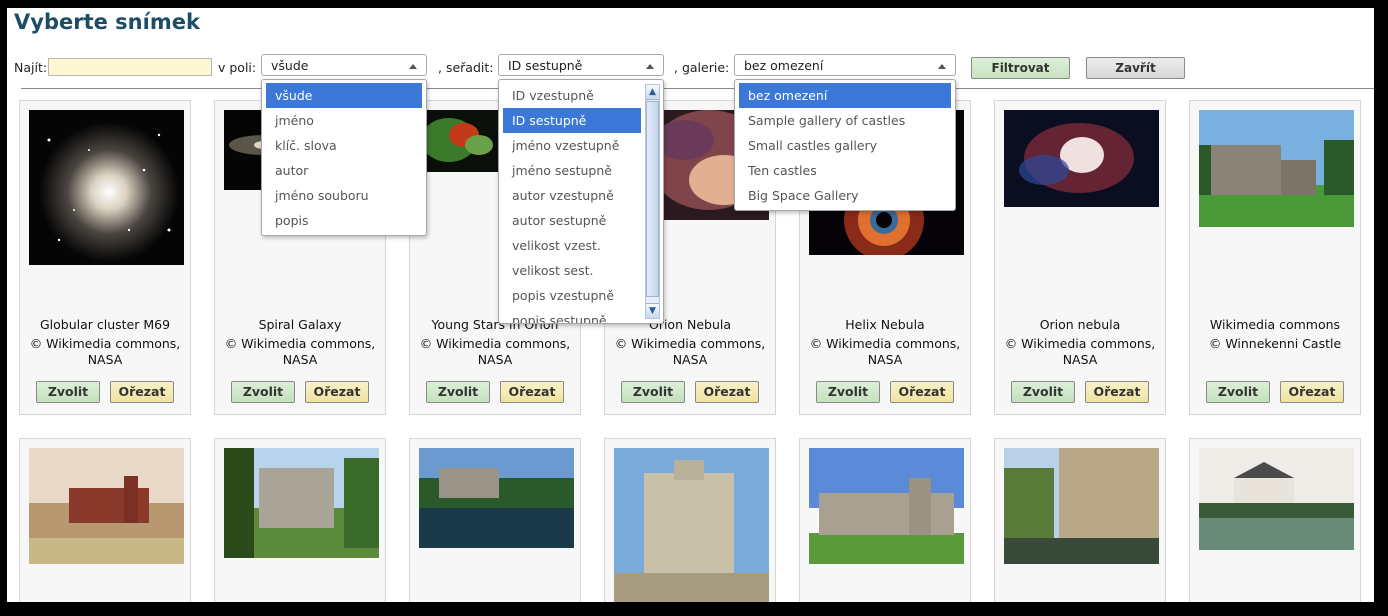 The width and height of the screenshot is (1388, 616). Describe the element at coordinates (572, 120) in the screenshot. I see `sort-option: ID sestupně` at that location.